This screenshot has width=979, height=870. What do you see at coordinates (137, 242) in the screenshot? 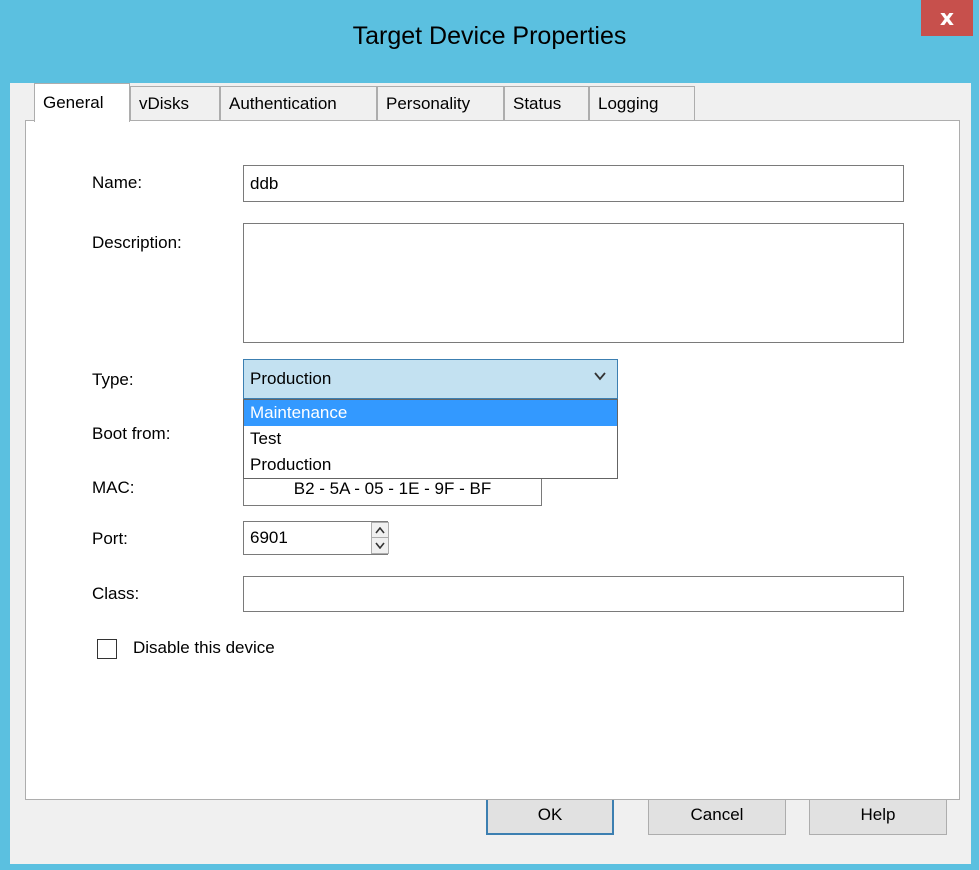
I see `description-label: Description:` at bounding box center [137, 242].